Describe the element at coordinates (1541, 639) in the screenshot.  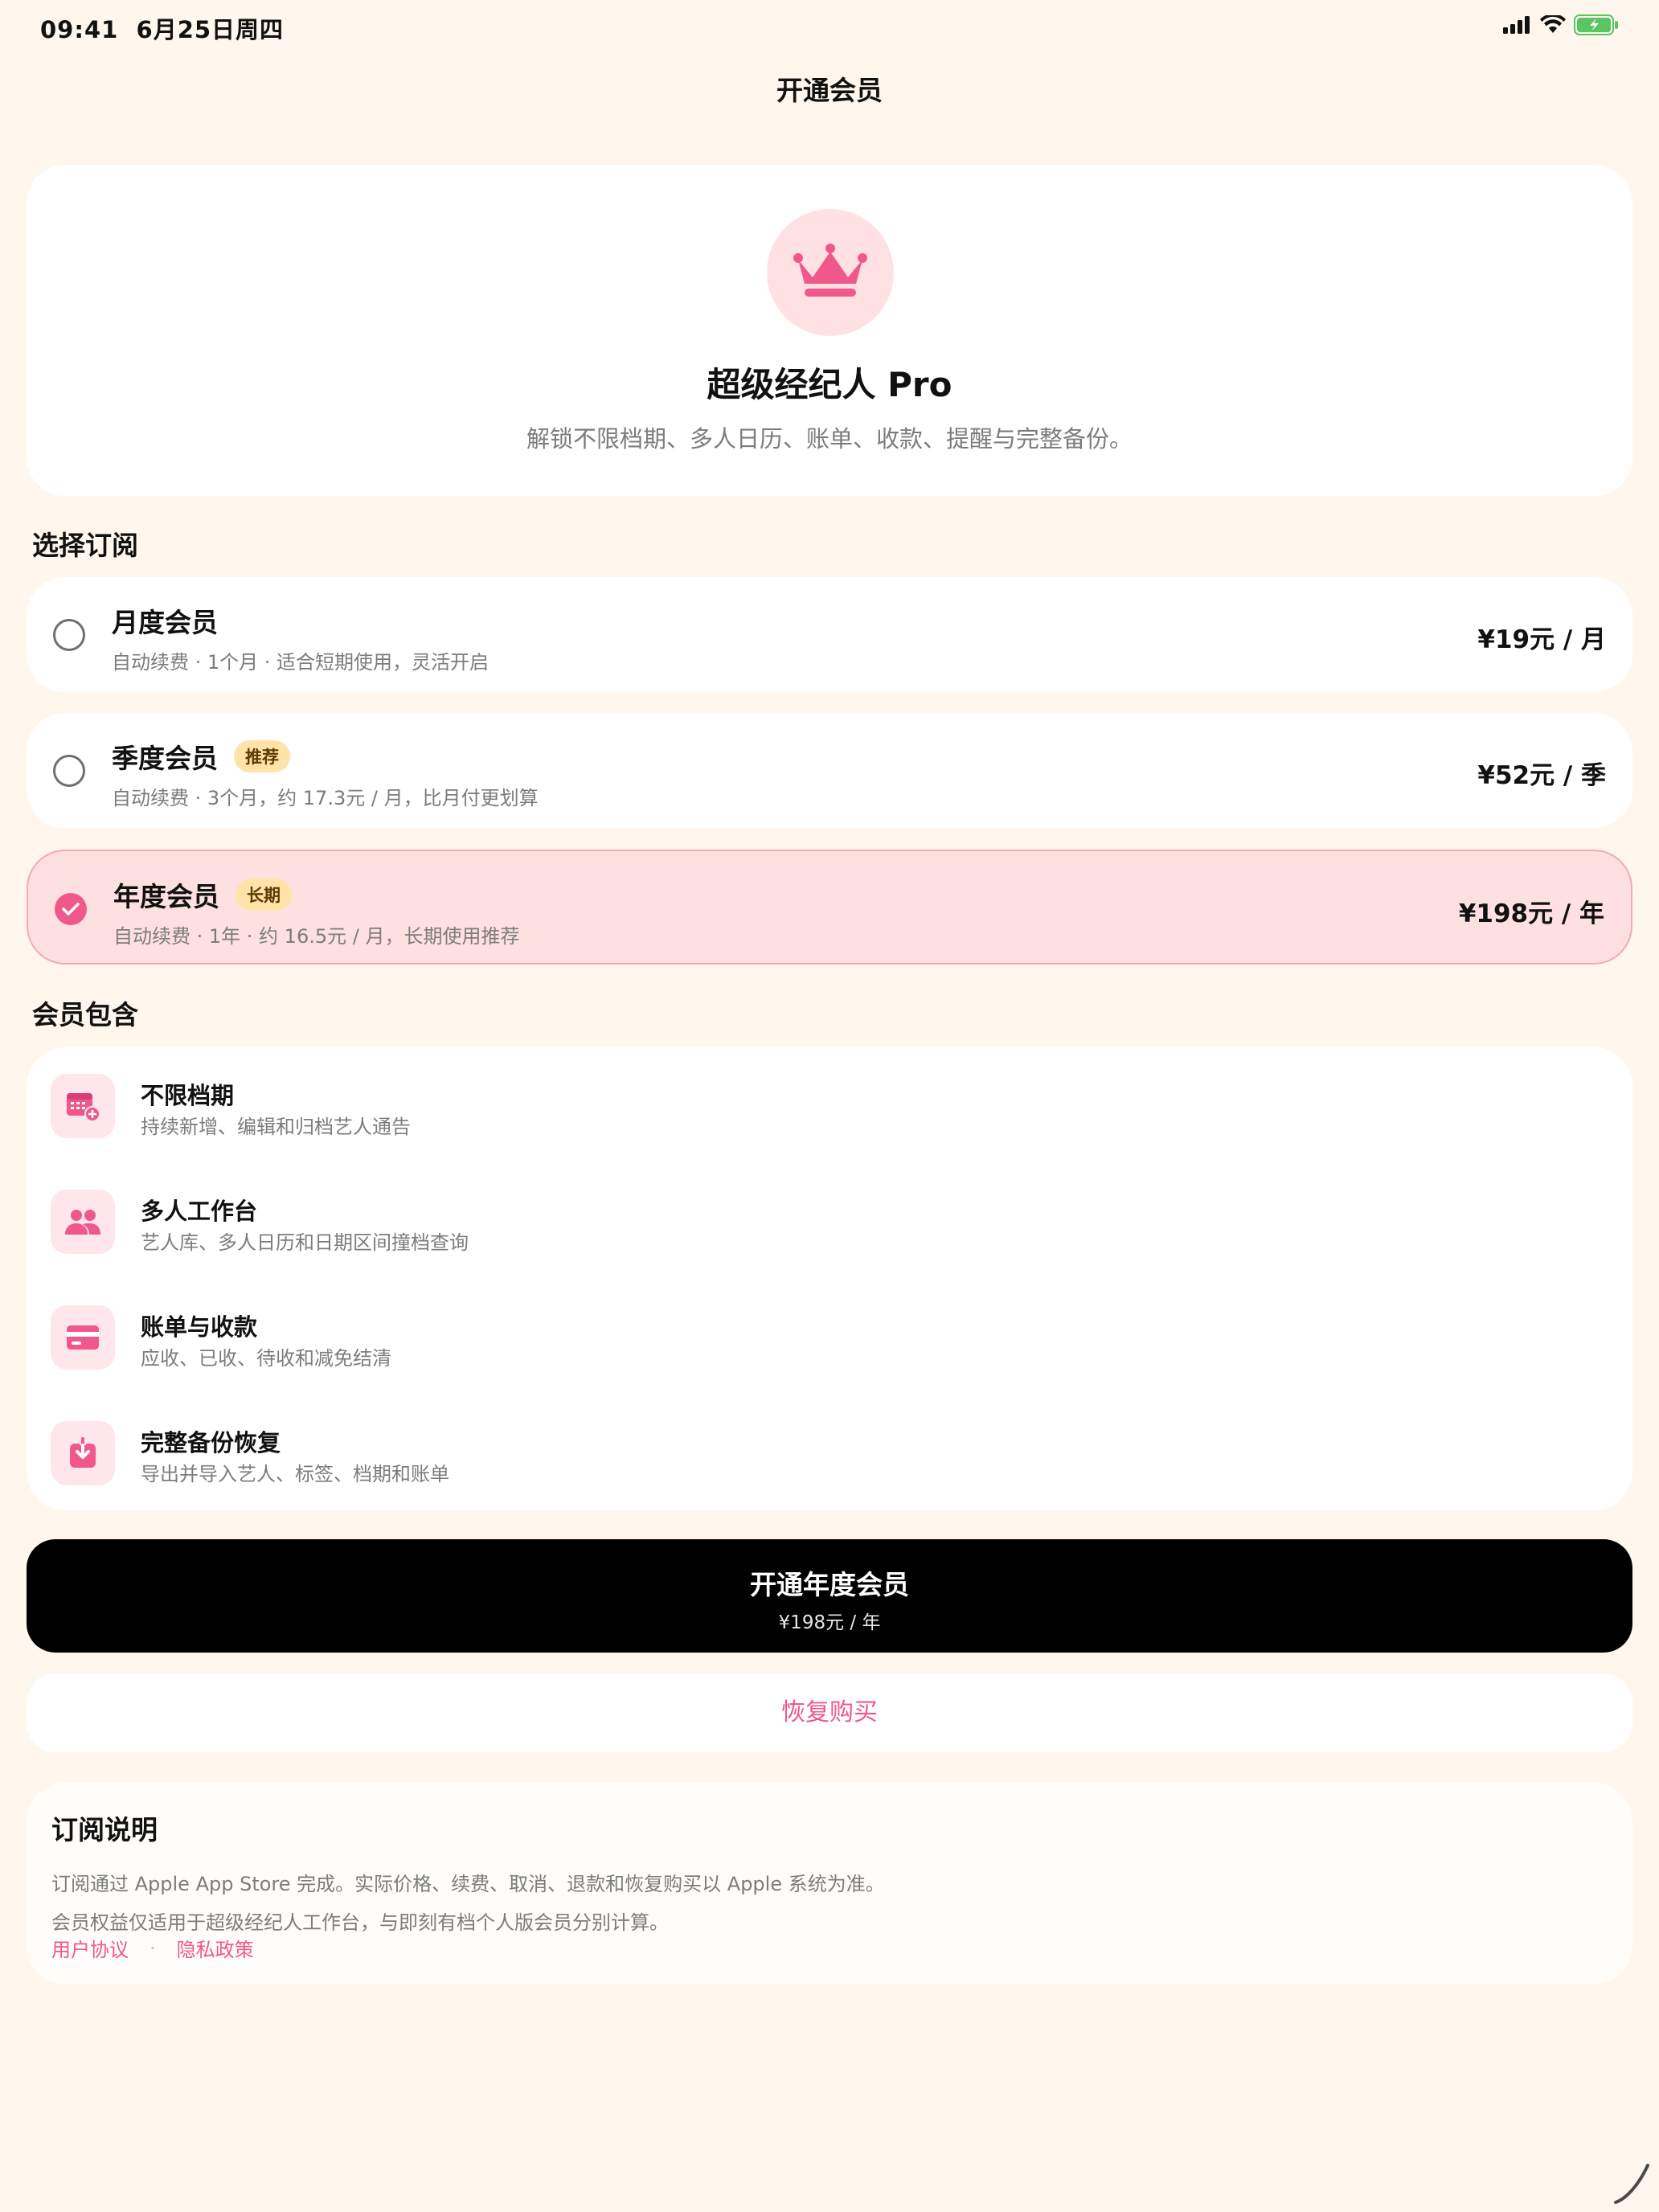
I see `plan-price: ¥19元 / 月` at that location.